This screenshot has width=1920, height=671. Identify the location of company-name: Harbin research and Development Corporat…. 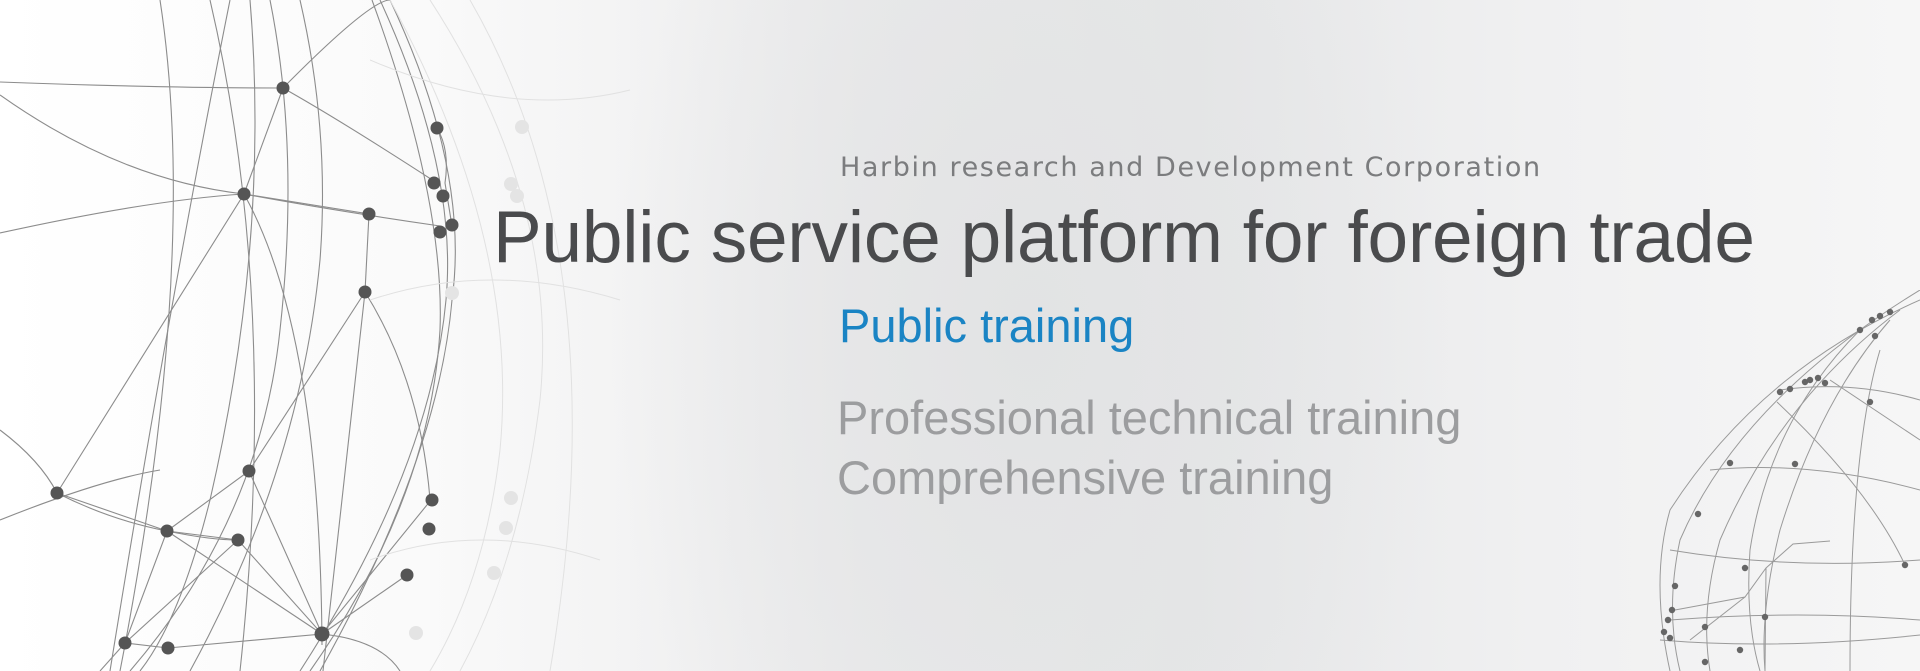
(1191, 167).